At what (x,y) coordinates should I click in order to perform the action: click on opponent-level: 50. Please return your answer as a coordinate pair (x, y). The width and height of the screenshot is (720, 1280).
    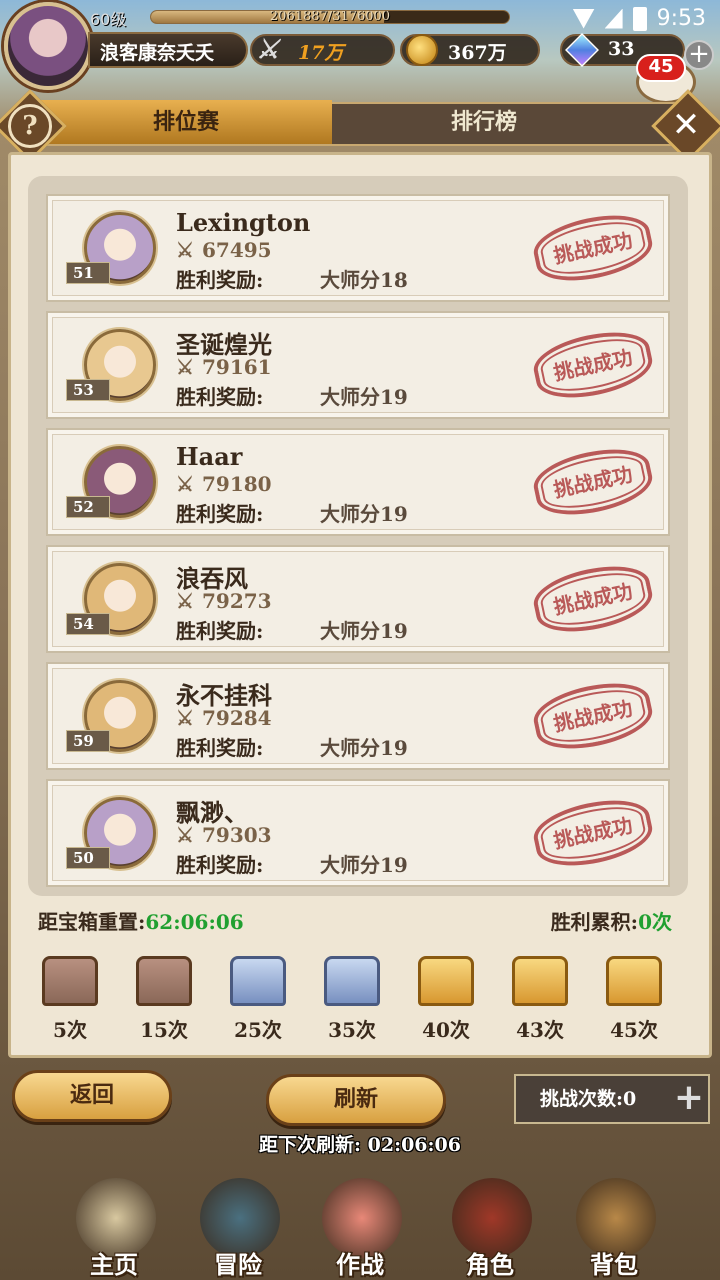
    Looking at the image, I should click on (88, 858).